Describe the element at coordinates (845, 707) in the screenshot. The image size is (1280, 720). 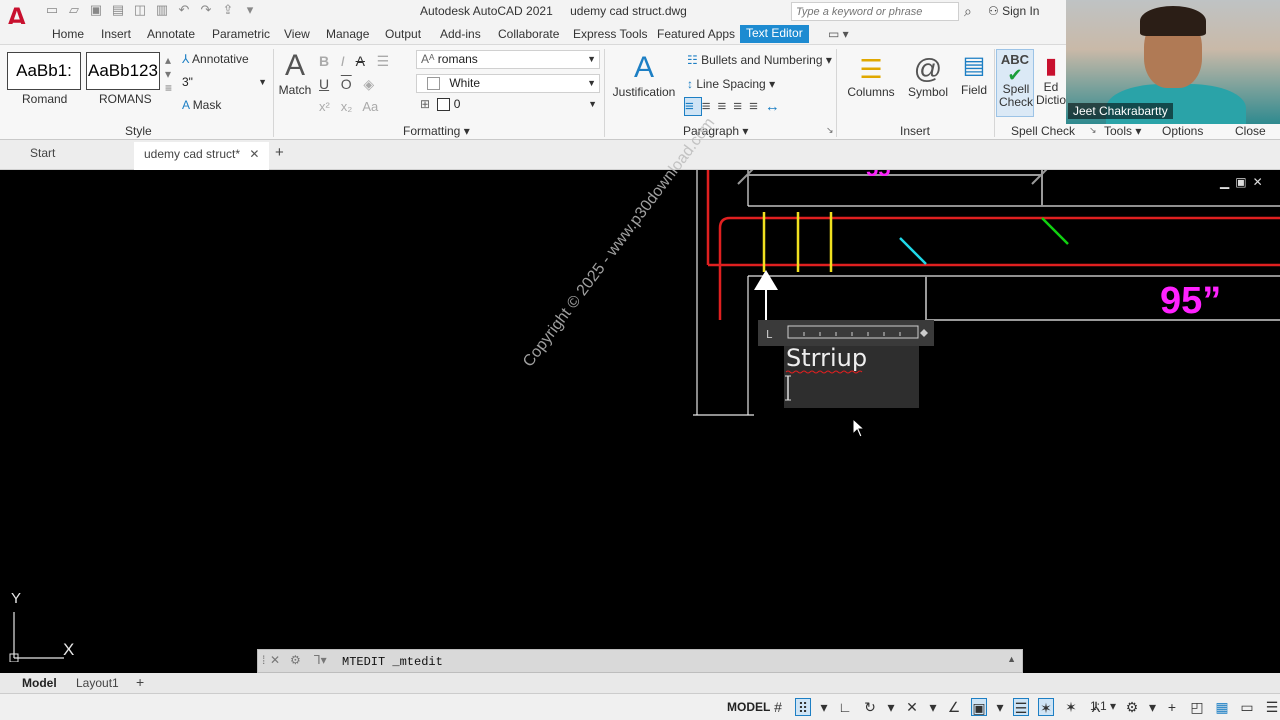
I see `ortho-icon: ∟` at that location.